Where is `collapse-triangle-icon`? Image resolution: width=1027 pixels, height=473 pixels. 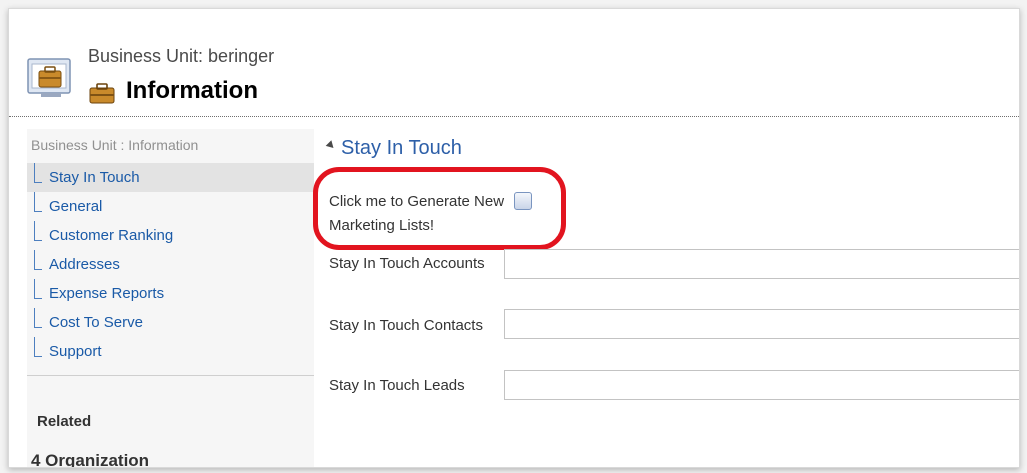
collapse-triangle-icon is located at coordinates (331, 146).